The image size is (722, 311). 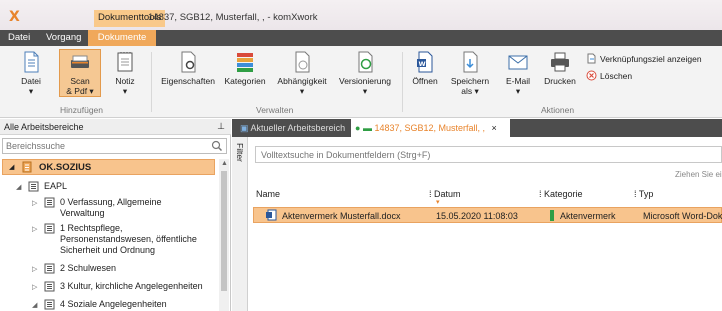 What do you see at coordinates (438, 202) in the screenshot?
I see `sort-descending-icon: ▾` at bounding box center [438, 202].